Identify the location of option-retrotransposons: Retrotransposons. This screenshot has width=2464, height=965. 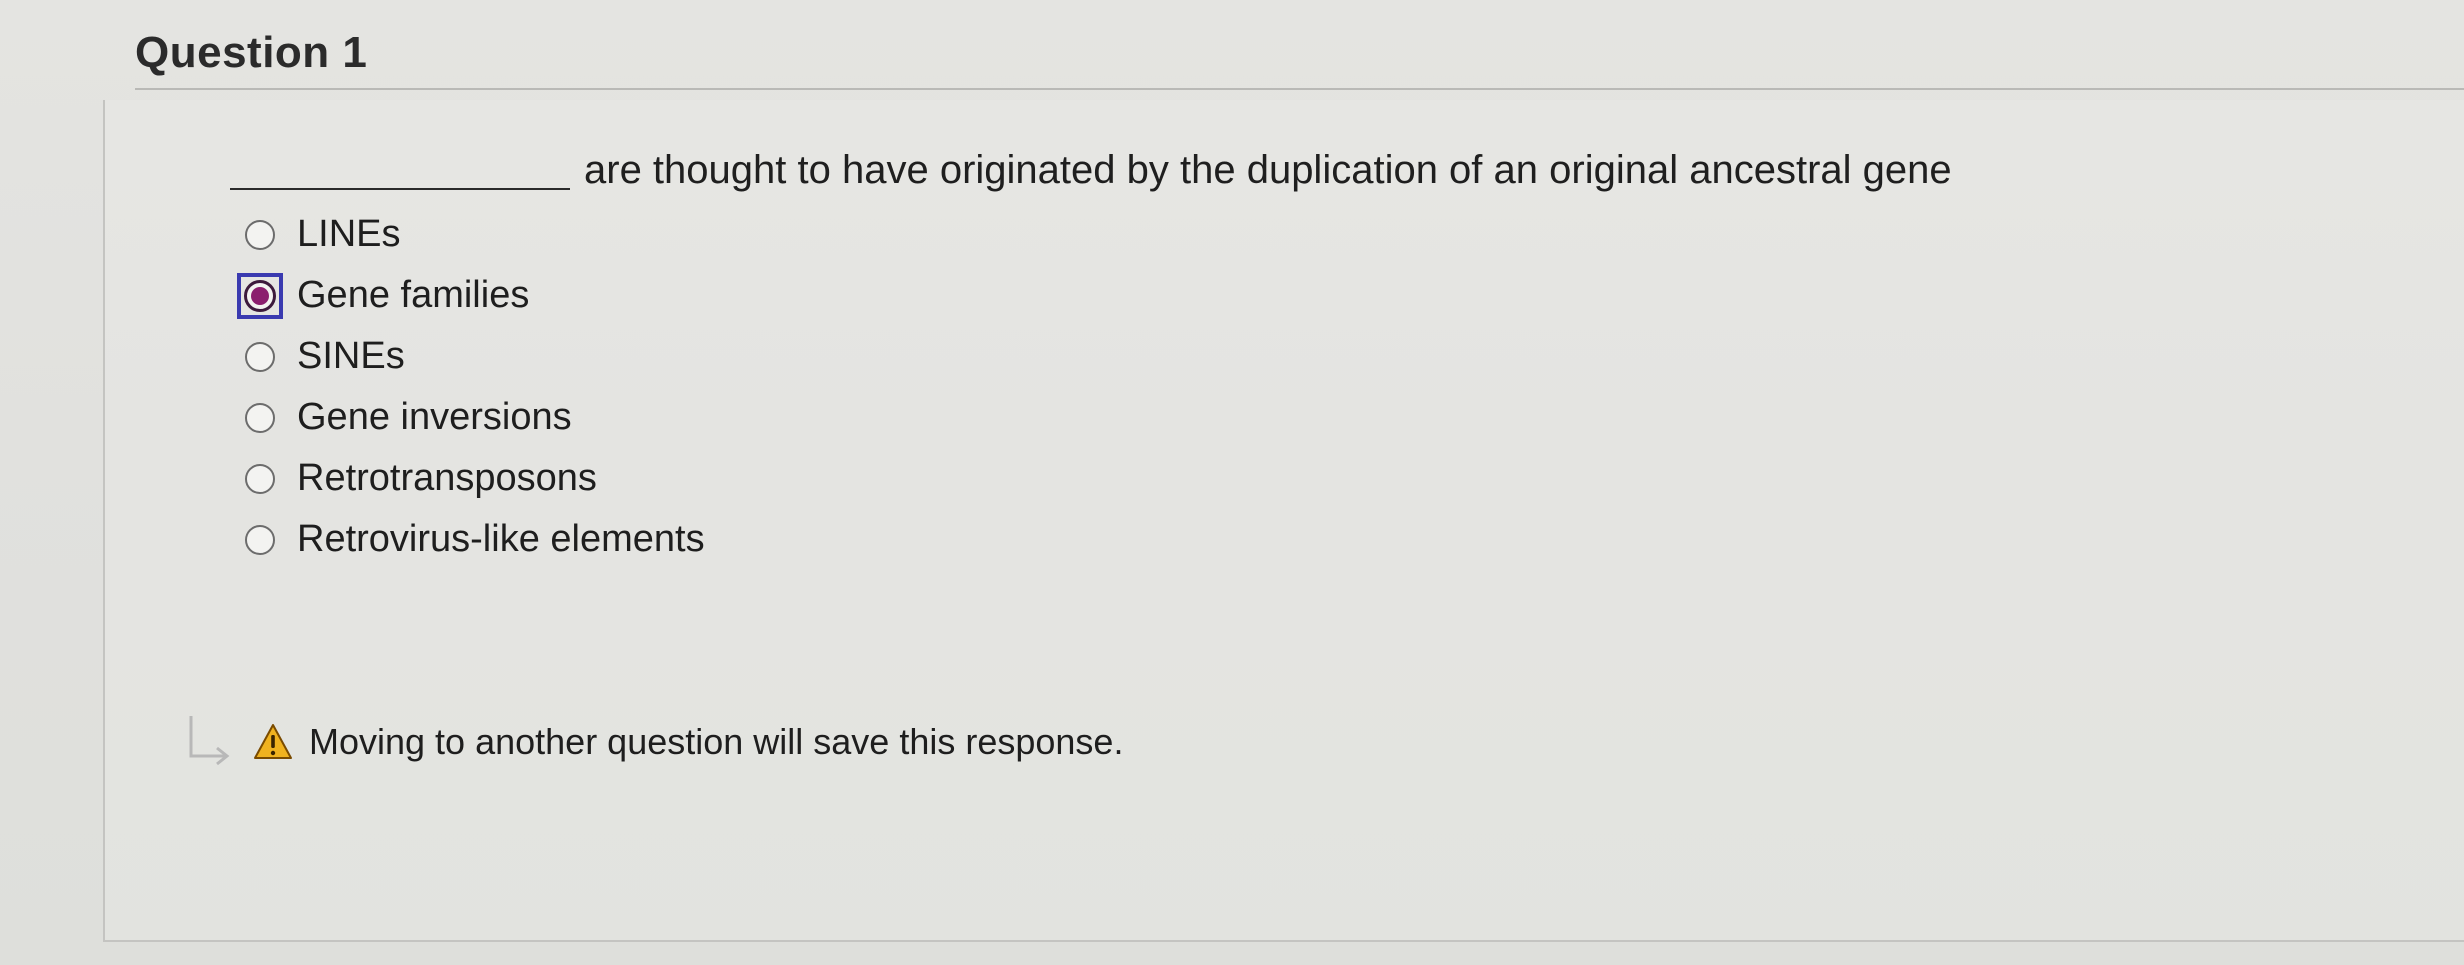
(695, 478).